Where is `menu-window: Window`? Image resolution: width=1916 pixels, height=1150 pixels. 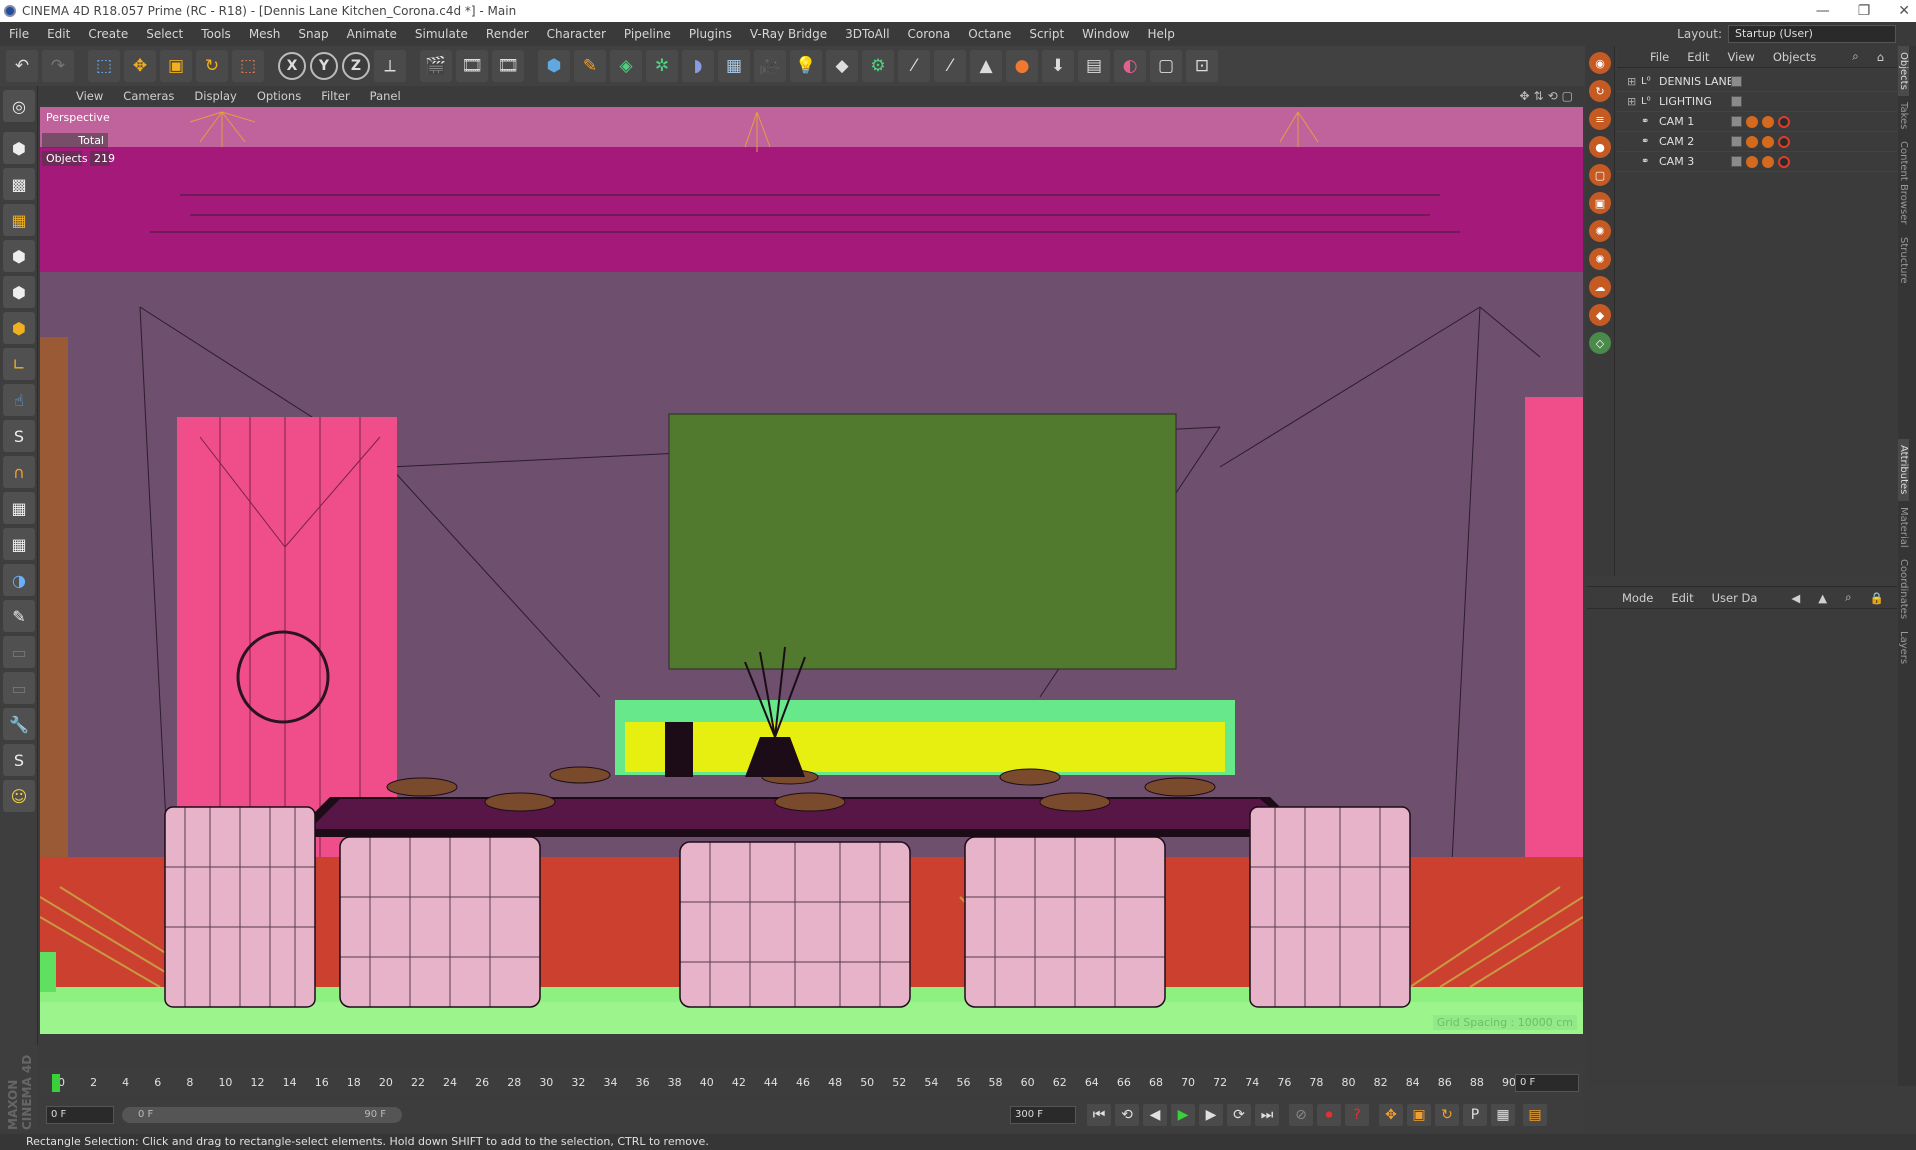
menu-window: Window is located at coordinates (1105, 34).